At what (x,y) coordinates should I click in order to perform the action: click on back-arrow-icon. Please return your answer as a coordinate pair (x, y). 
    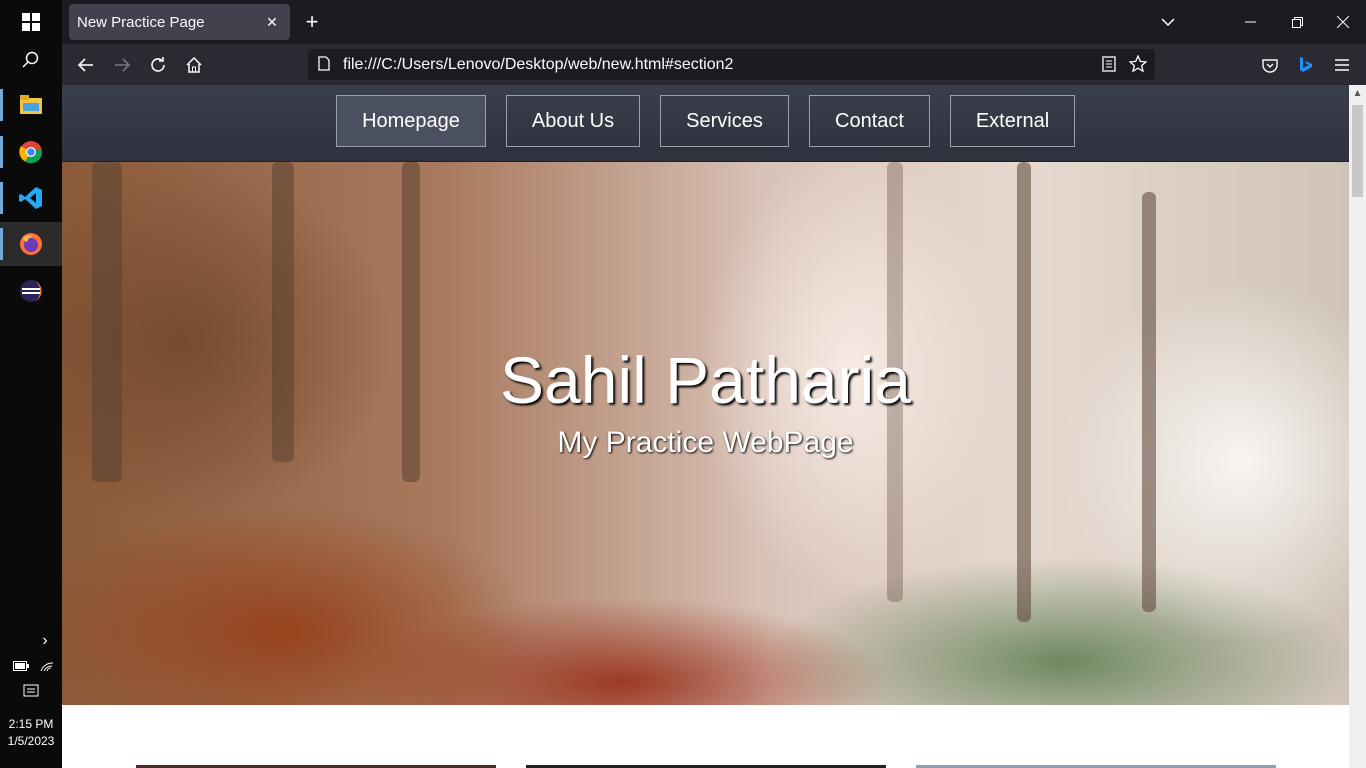
    Looking at the image, I should click on (86, 65).